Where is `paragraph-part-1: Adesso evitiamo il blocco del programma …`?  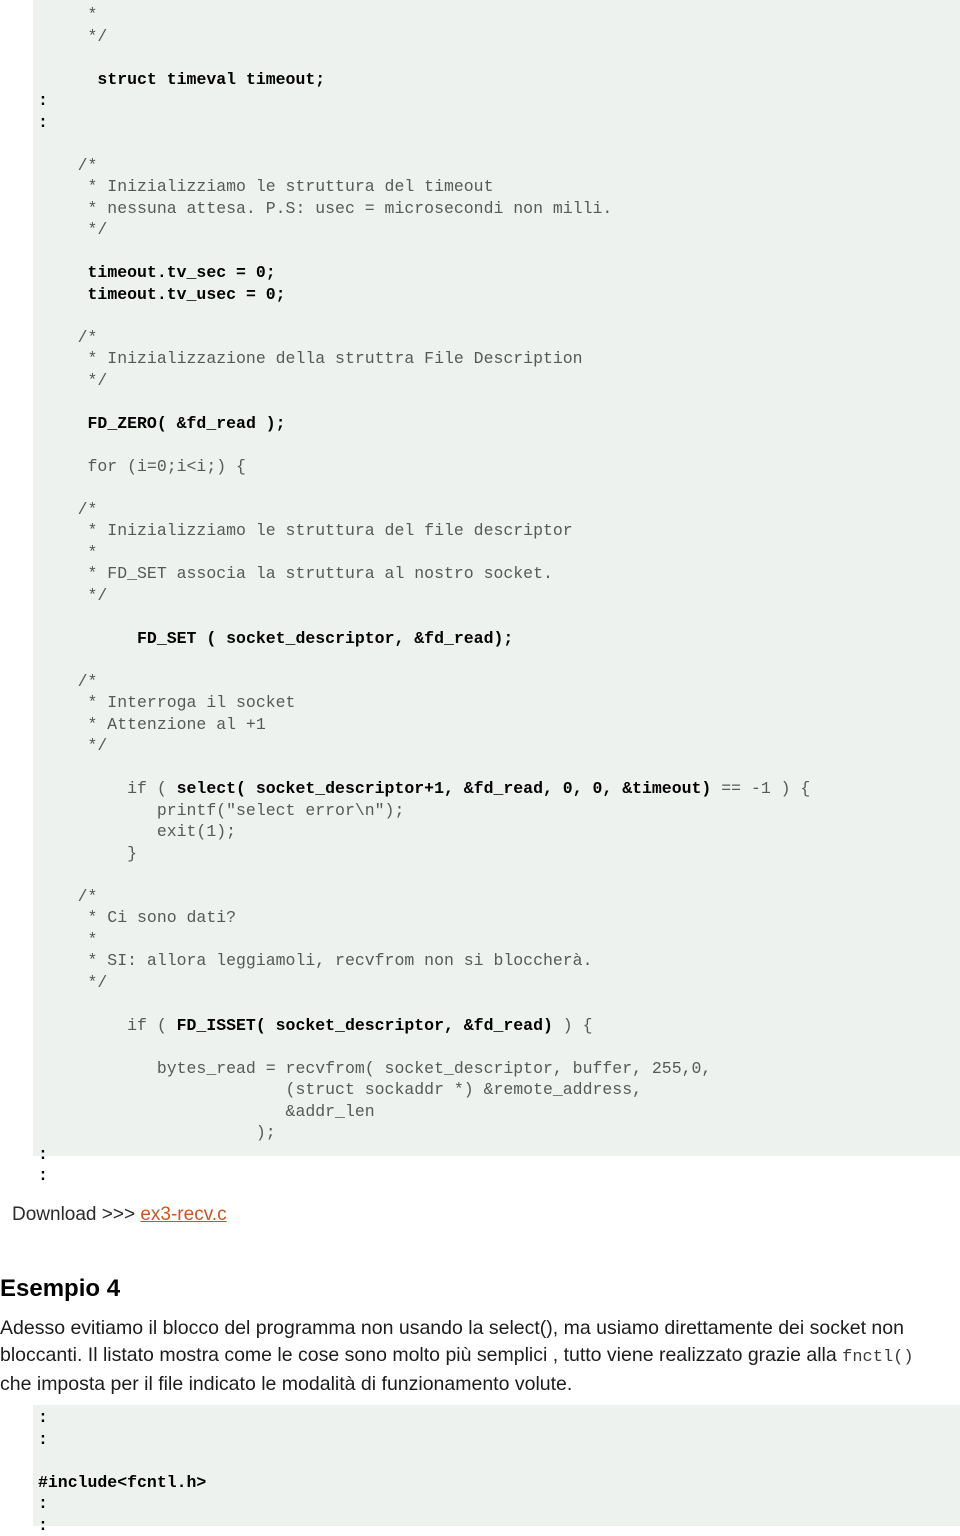
paragraph-part-1: Adesso evitiamo il blocco del programma … is located at coordinates (452, 1341).